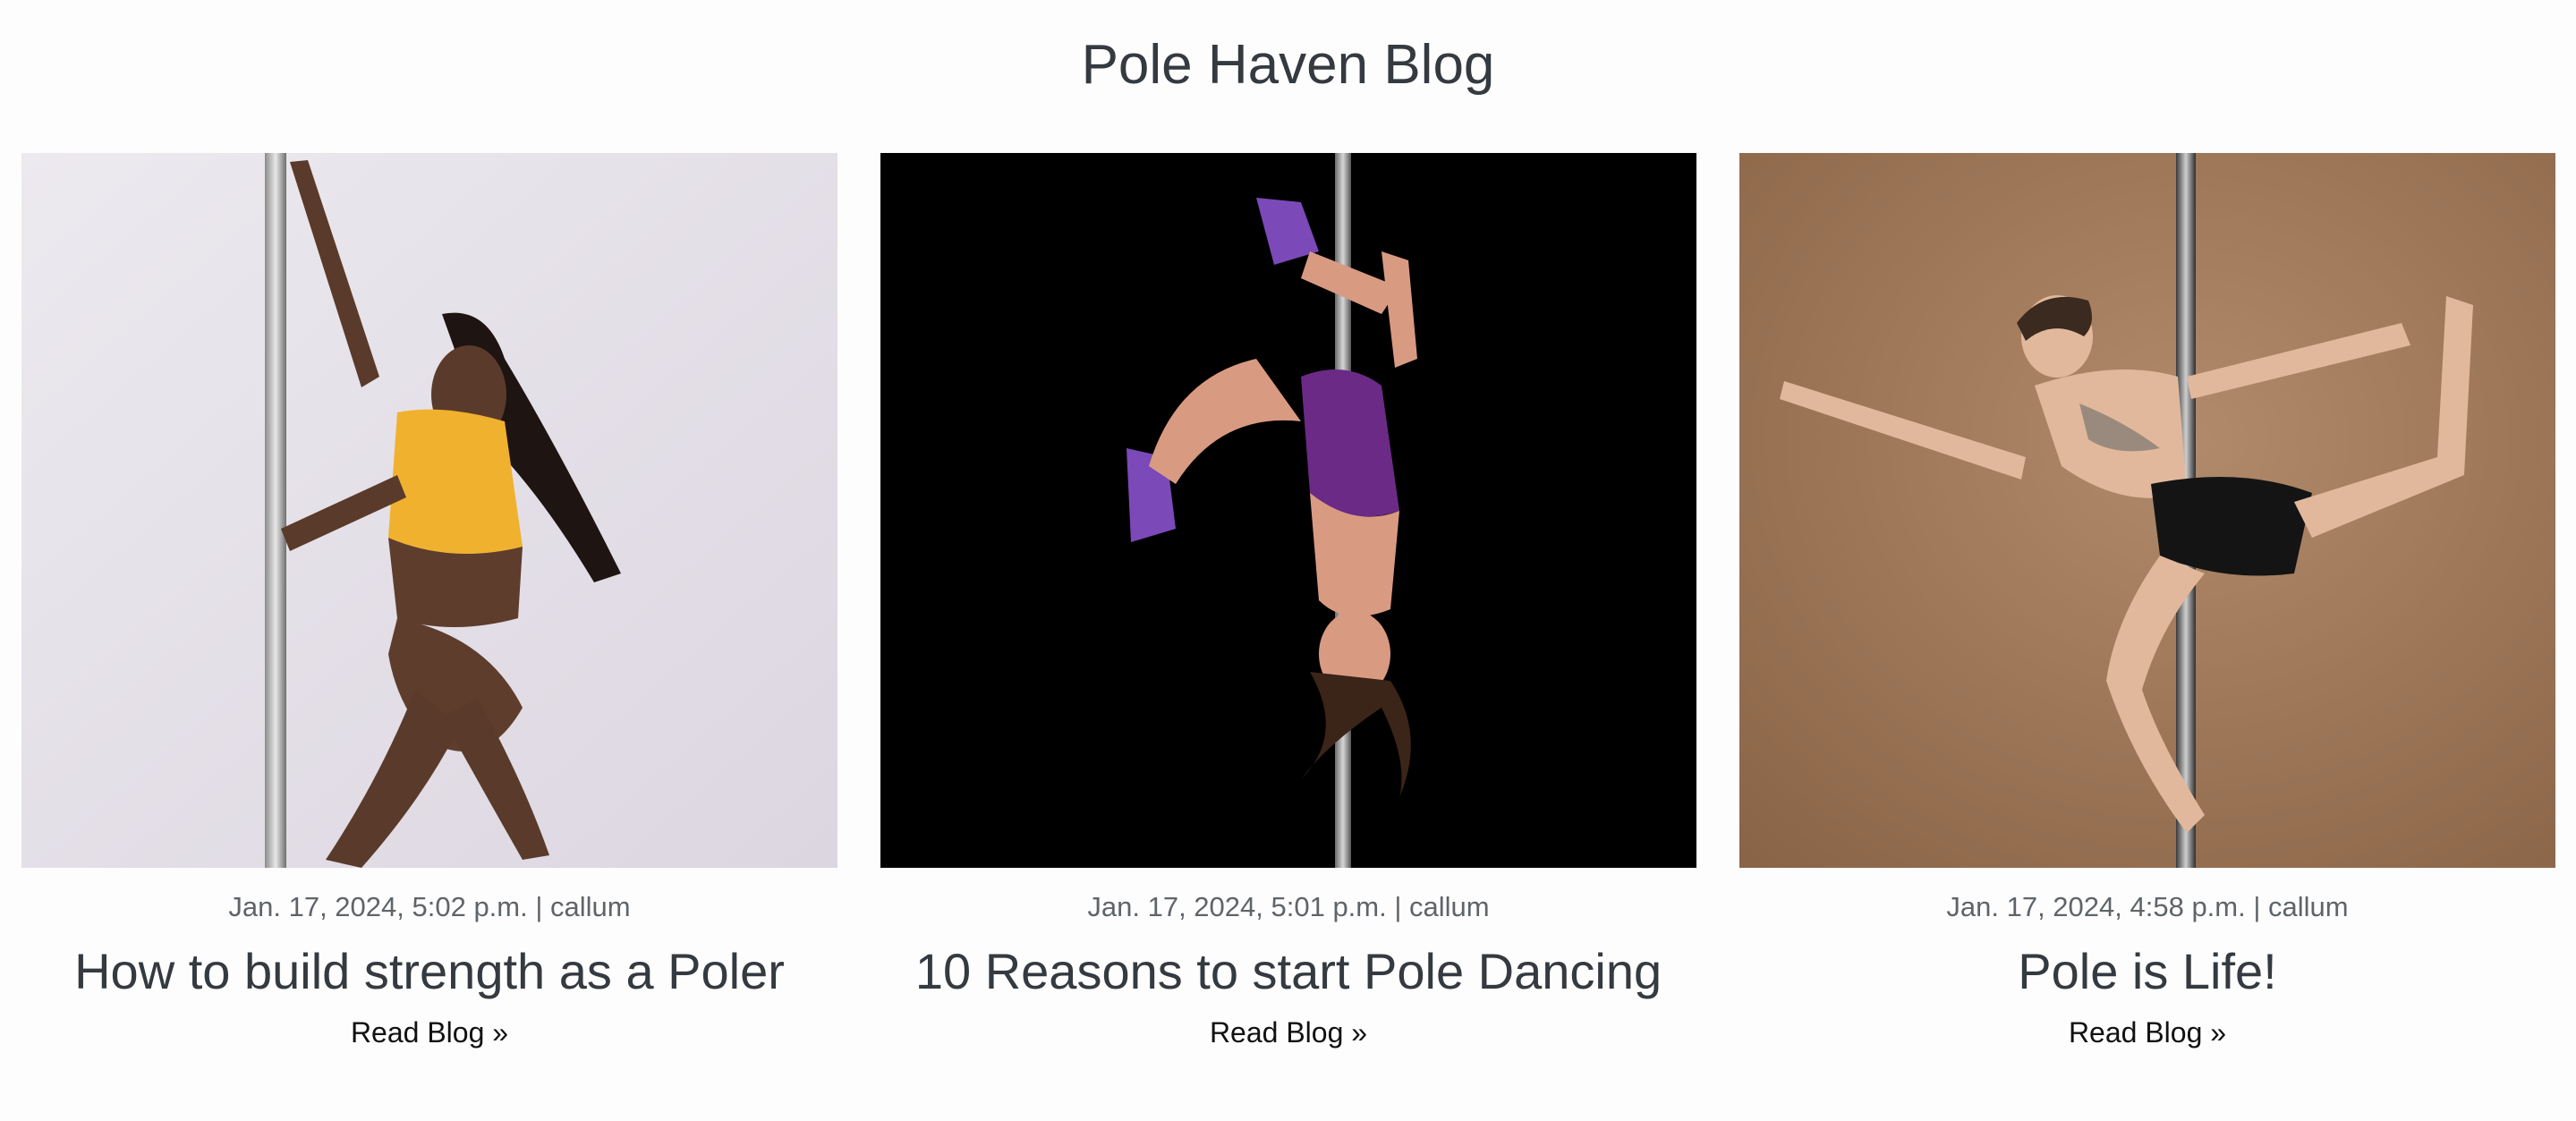  Describe the element at coordinates (2147, 906) in the screenshot. I see `post-meta: Jan. 17, 2024, 4:58 p.m. | callum` at that location.